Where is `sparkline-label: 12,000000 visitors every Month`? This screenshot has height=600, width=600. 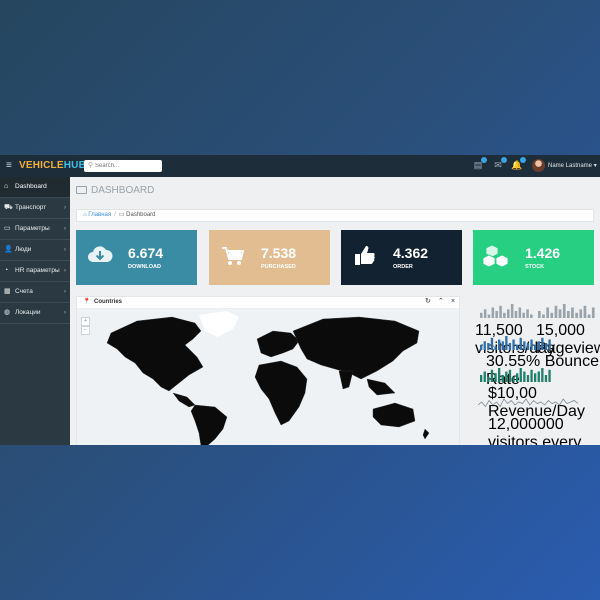 sparkline-label: 12,000000 visitors every Month is located at coordinates (535, 430).